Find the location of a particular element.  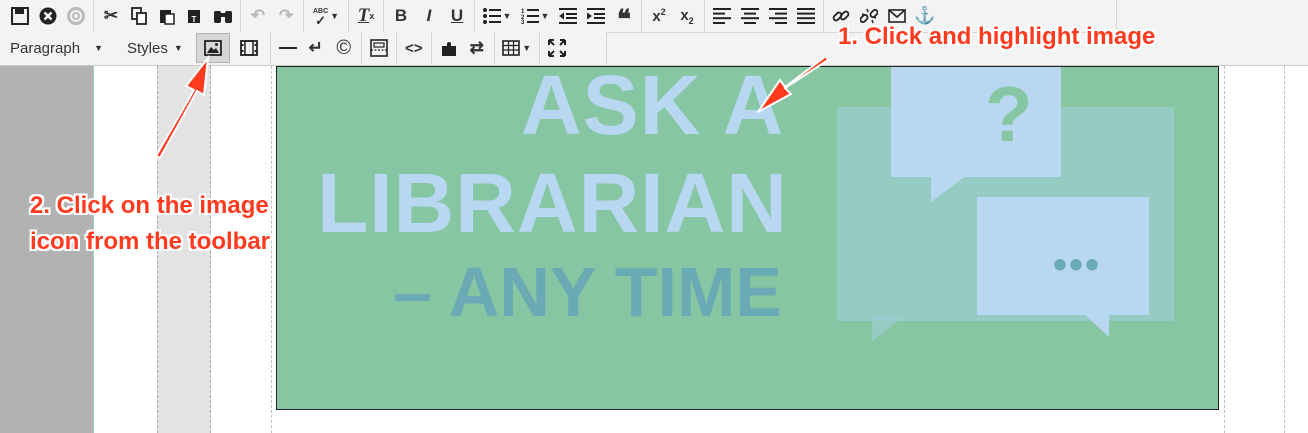

step-2-annotation-line-1: 2. Click on the image is located at coordinates (149, 205).